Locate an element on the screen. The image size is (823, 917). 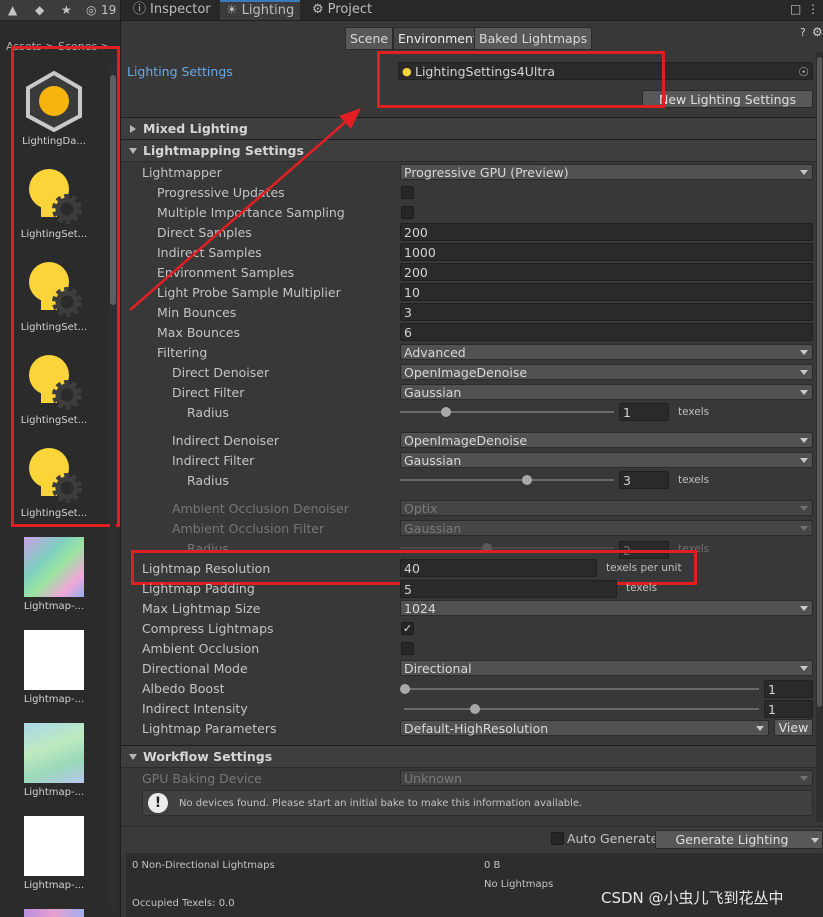
albedo-boost-field: 1 is located at coordinates (788, 689).